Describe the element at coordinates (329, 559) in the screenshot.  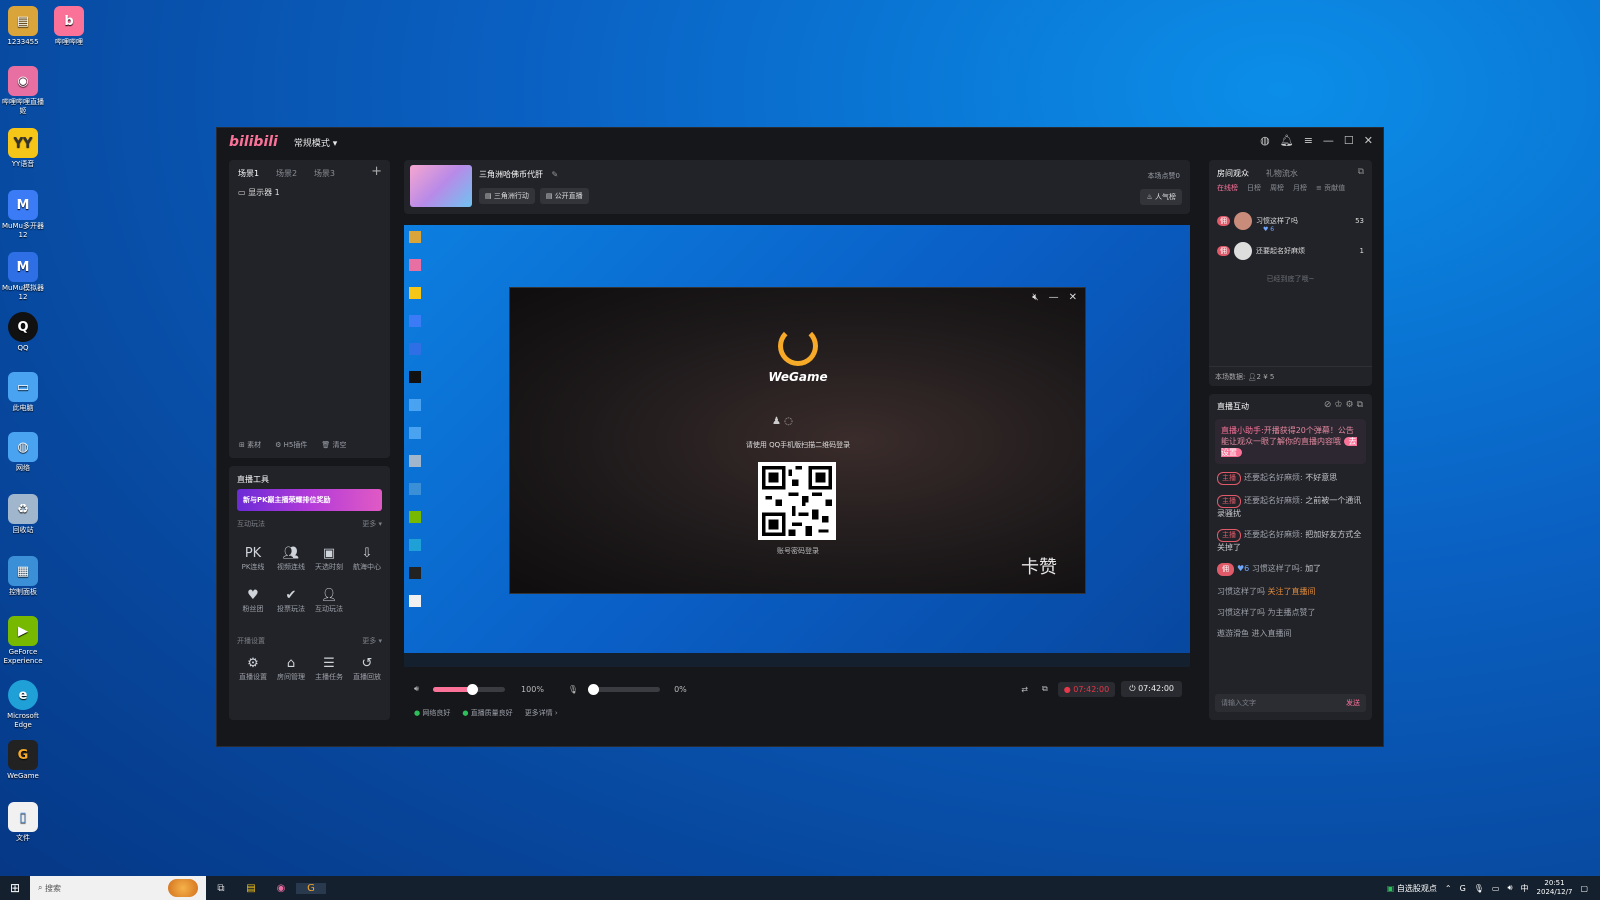
I see `tool-lucky-draw: ▣ 天选时刻` at that location.